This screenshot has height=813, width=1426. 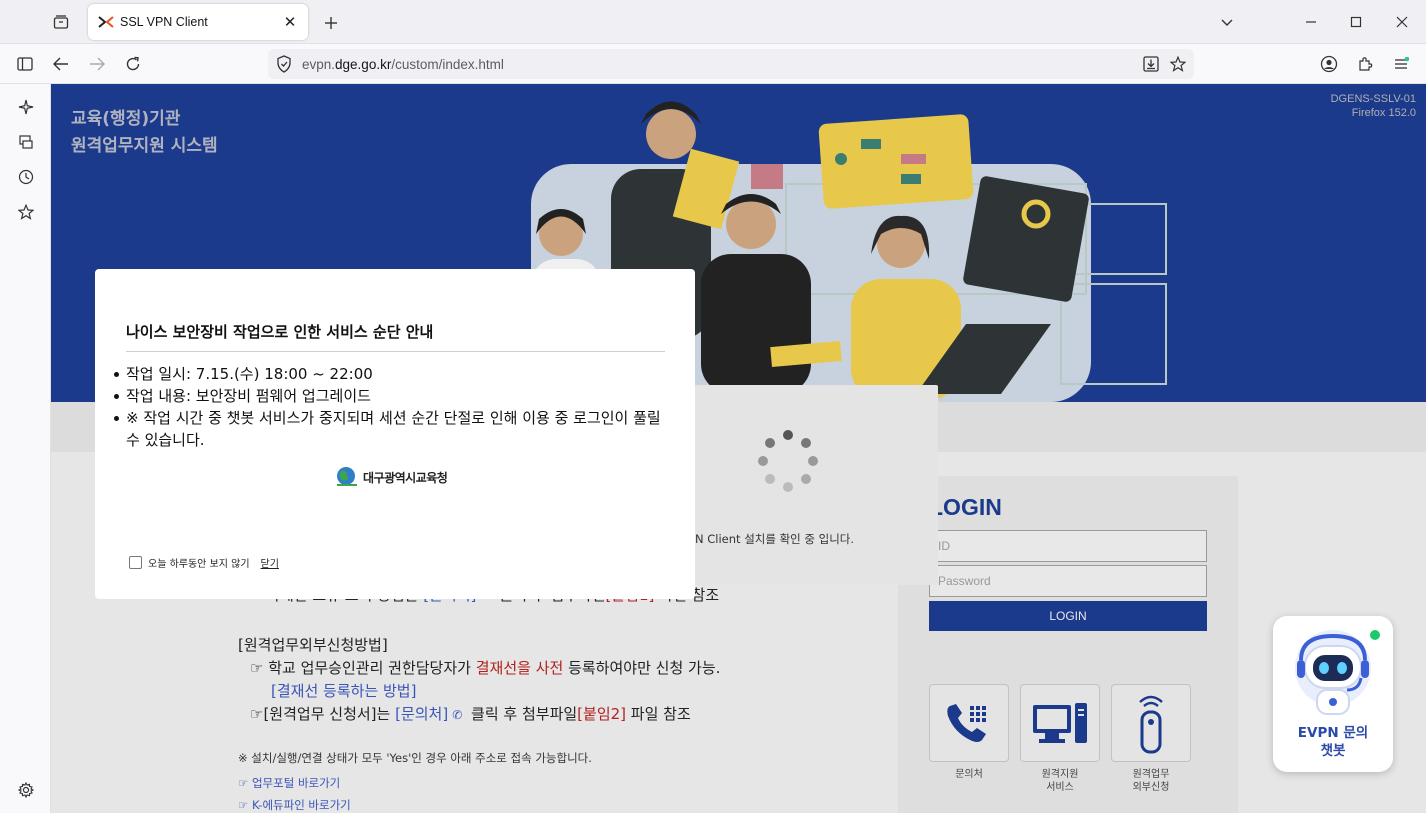 What do you see at coordinates (26, 212) in the screenshot?
I see `bookmarks-icon` at bounding box center [26, 212].